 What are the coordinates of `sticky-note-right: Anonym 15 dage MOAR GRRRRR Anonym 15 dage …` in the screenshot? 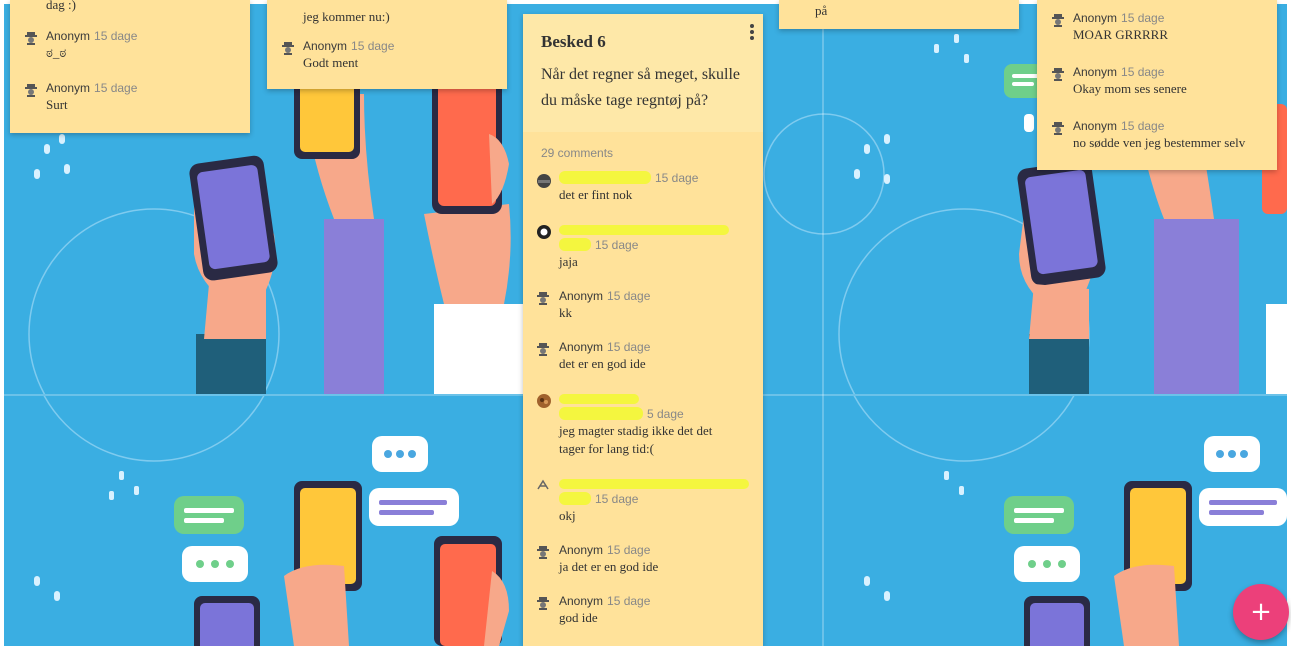 It's located at (1157, 85).